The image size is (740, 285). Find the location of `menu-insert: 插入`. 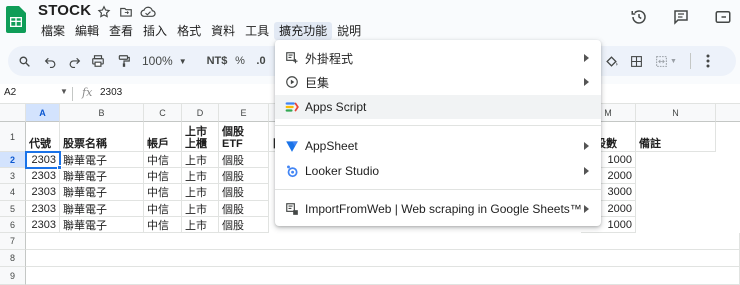

menu-insert: 插入 is located at coordinates (155, 31).